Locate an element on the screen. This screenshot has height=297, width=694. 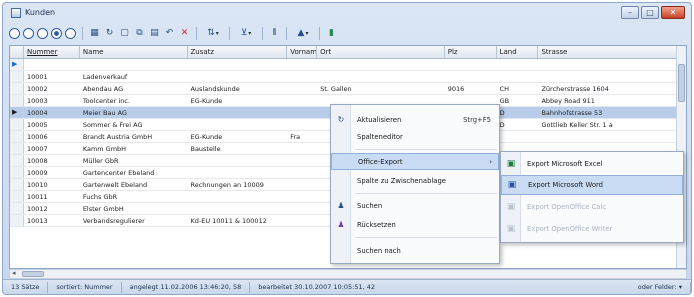
cell-nummer: 10004 is located at coordinates (52, 112).